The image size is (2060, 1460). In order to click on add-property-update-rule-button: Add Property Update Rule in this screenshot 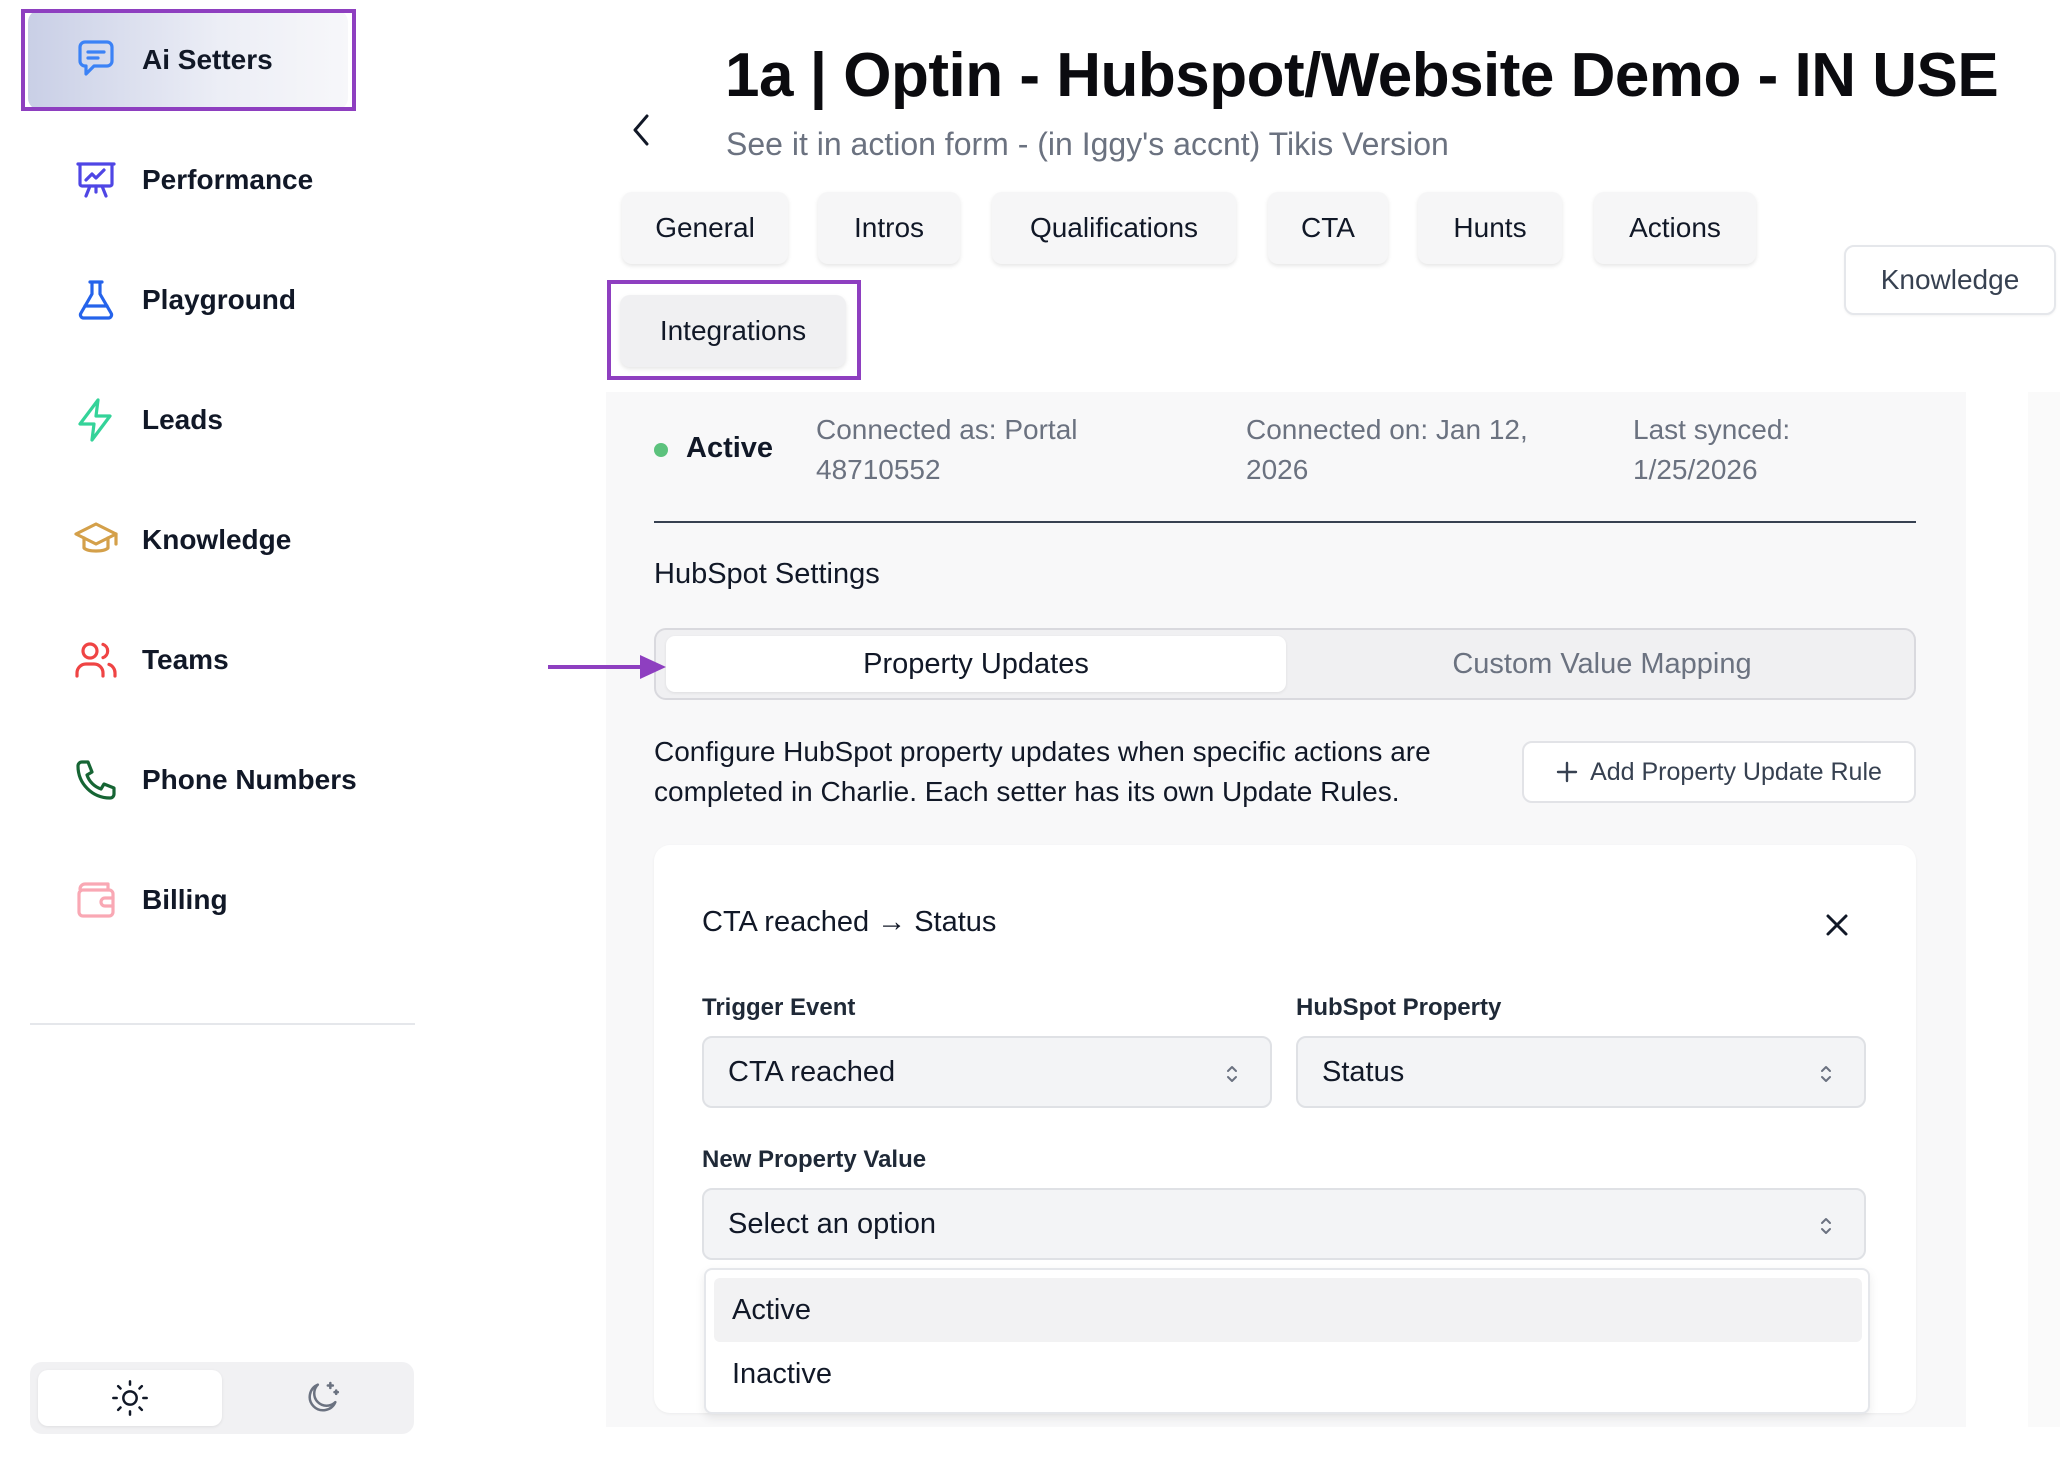, I will do `click(1719, 772)`.